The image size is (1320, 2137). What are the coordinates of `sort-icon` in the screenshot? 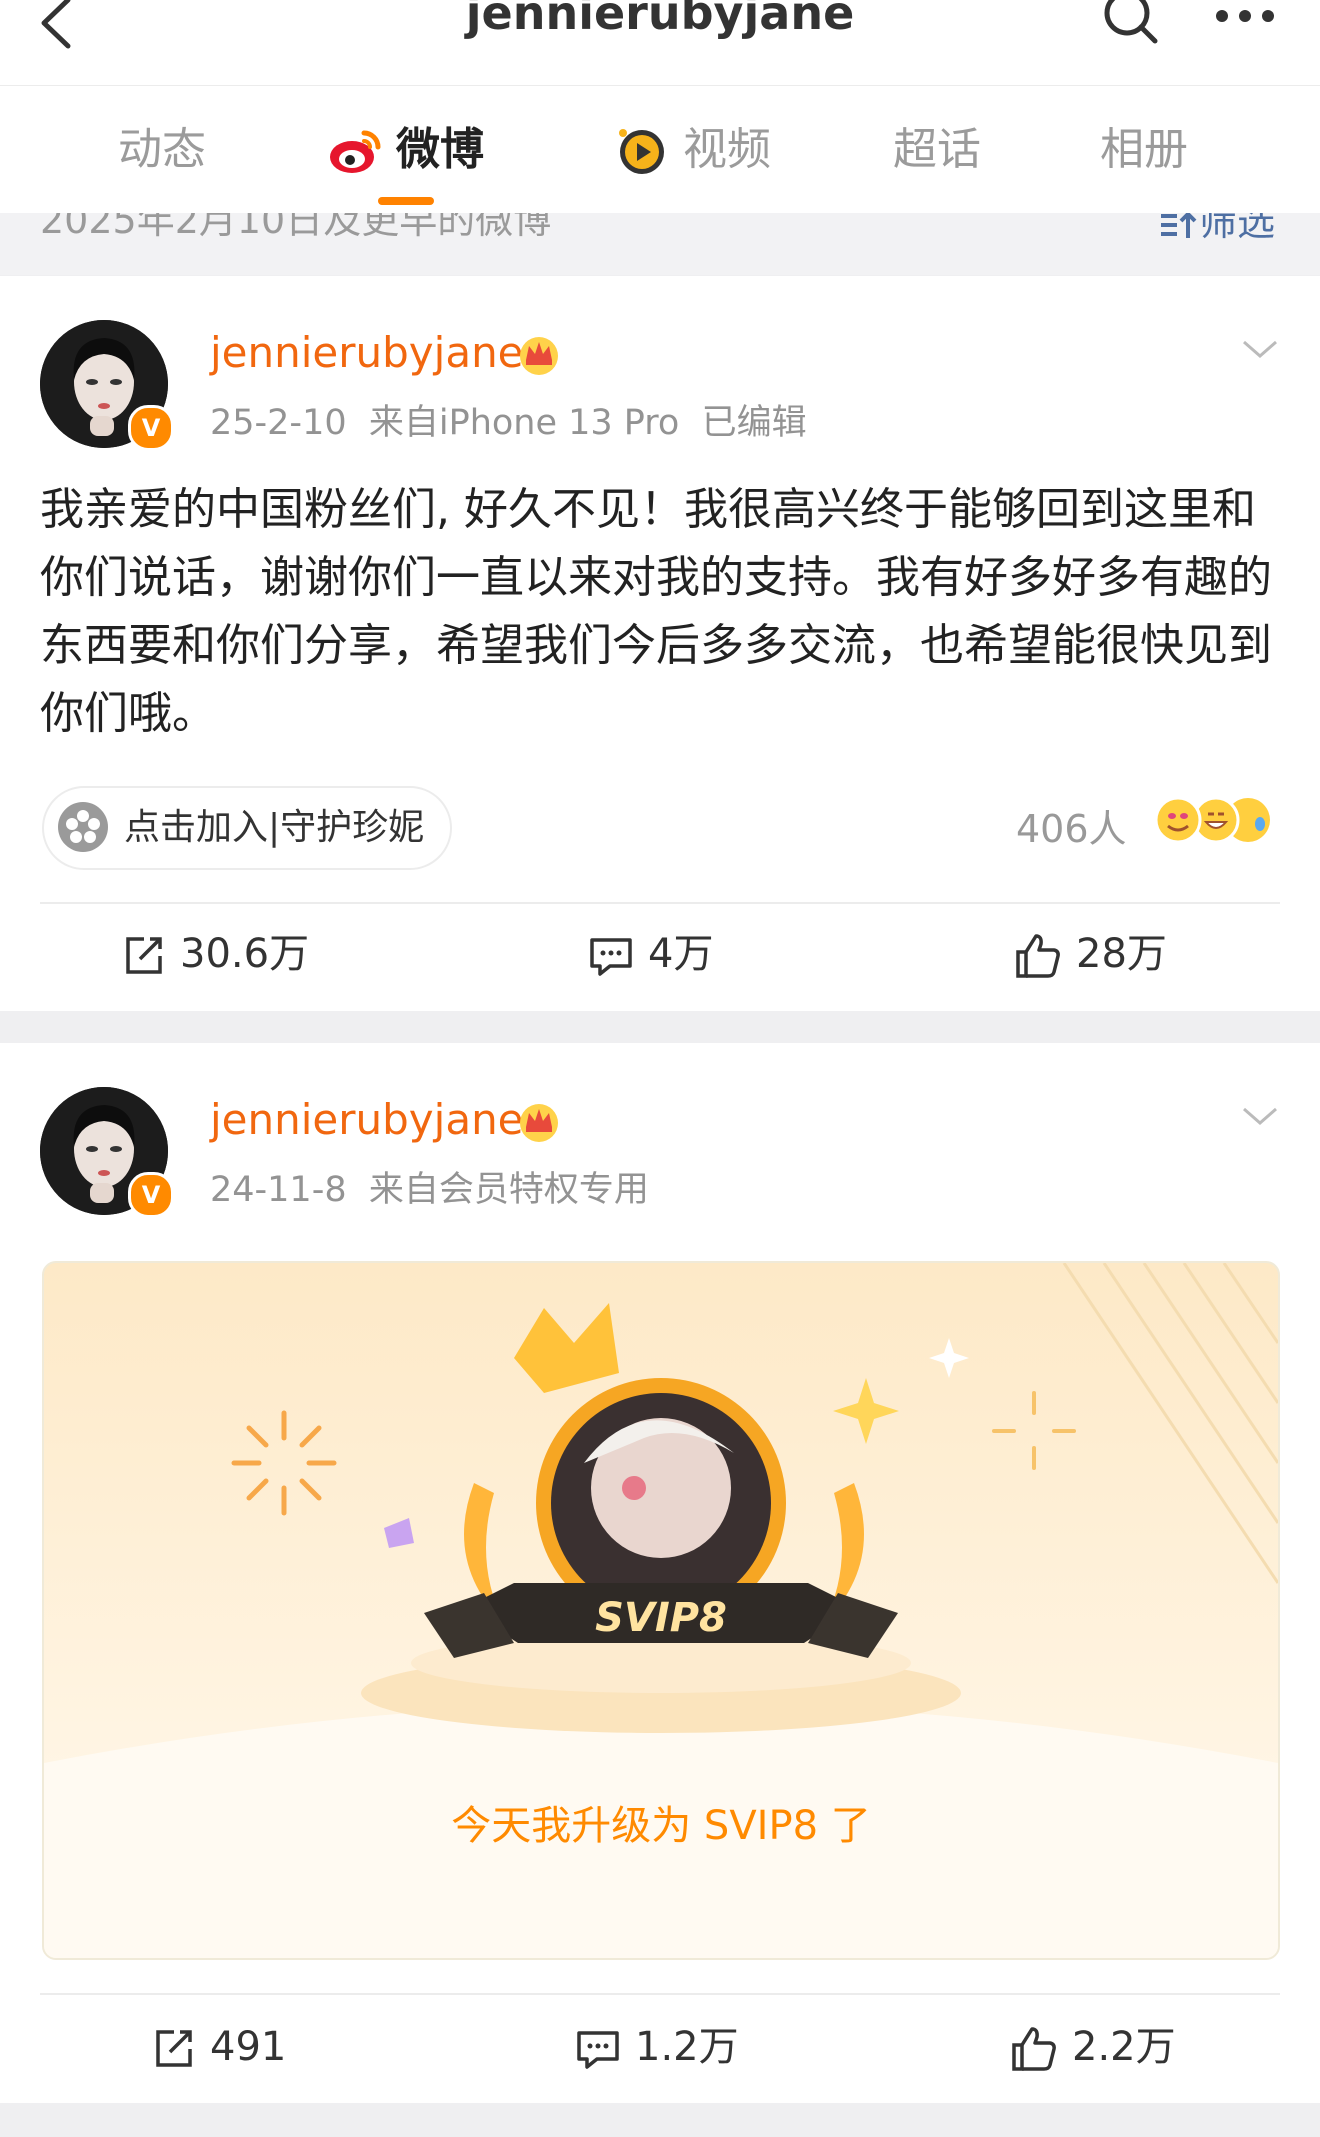 It's located at (1178, 225).